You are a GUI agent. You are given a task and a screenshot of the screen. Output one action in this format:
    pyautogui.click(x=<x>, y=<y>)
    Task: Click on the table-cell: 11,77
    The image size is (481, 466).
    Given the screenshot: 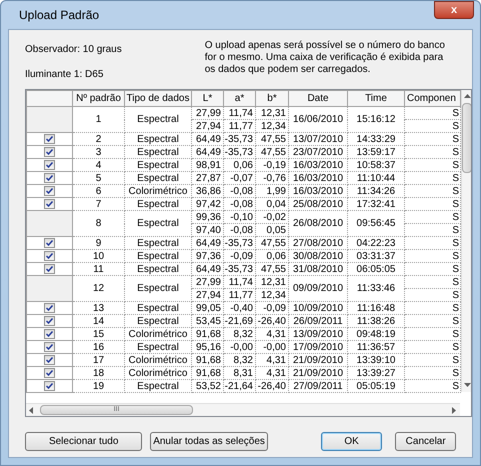 What is the action you would take?
    pyautogui.click(x=240, y=295)
    